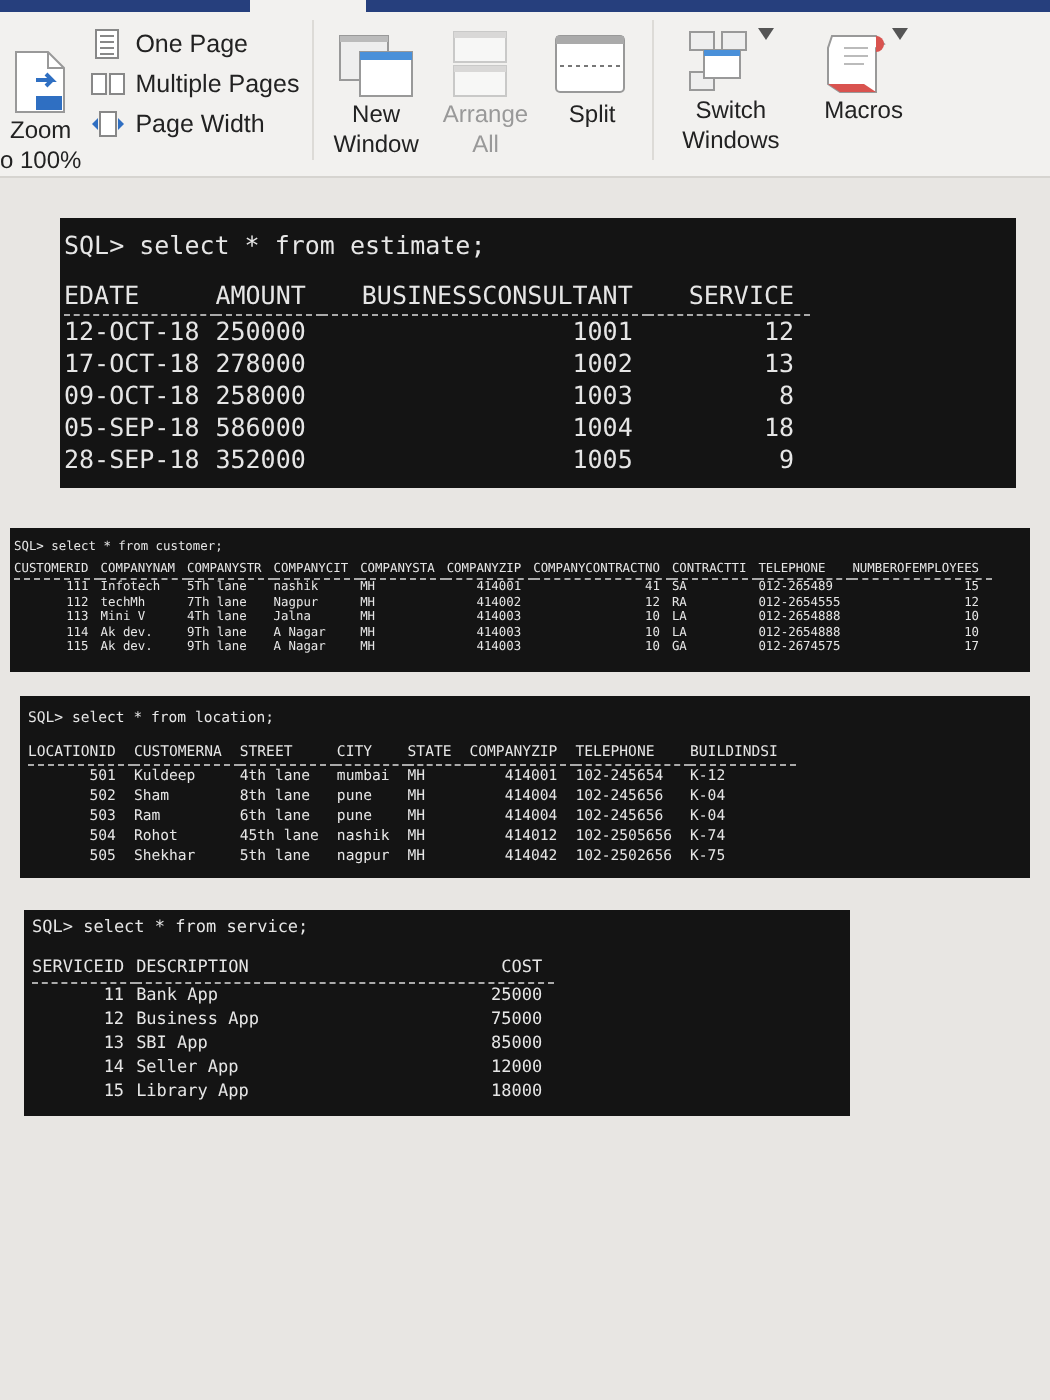 The width and height of the screenshot is (1050, 1400). I want to click on zoom-button: Zoom o 100%, so click(43, 98).